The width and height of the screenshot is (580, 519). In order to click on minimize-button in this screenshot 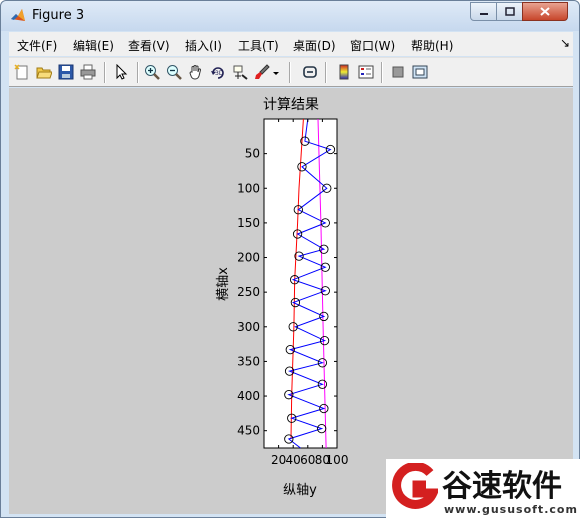, I will do `click(483, 11)`.